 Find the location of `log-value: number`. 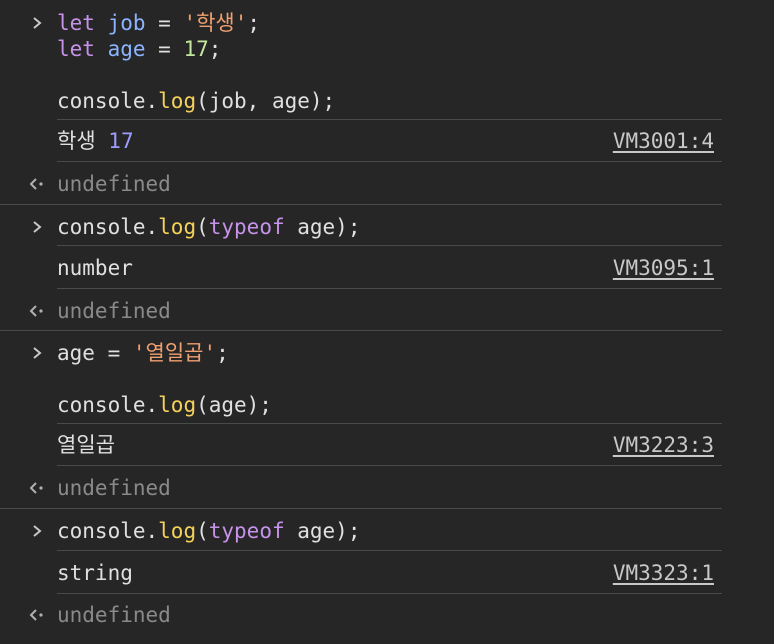

log-value: number is located at coordinates (95, 268).